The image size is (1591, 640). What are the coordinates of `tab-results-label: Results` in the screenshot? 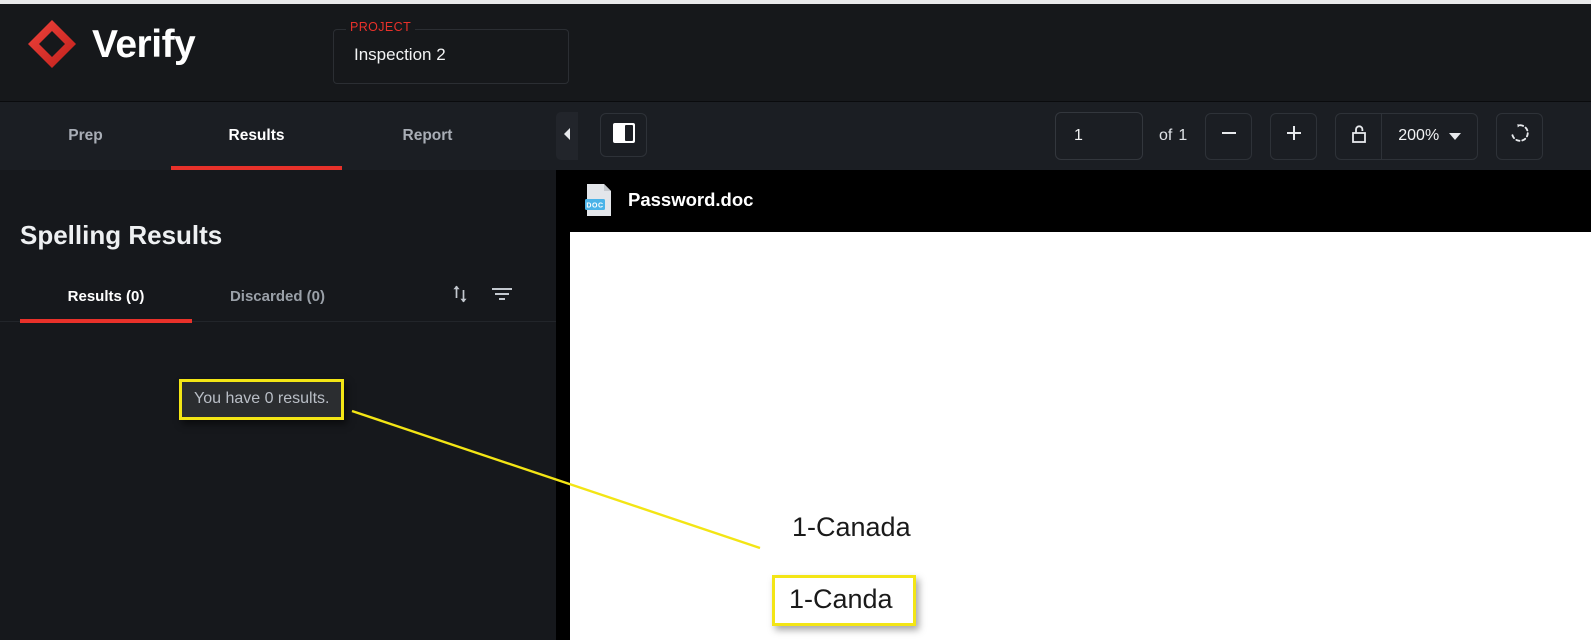 It's located at (256, 135).